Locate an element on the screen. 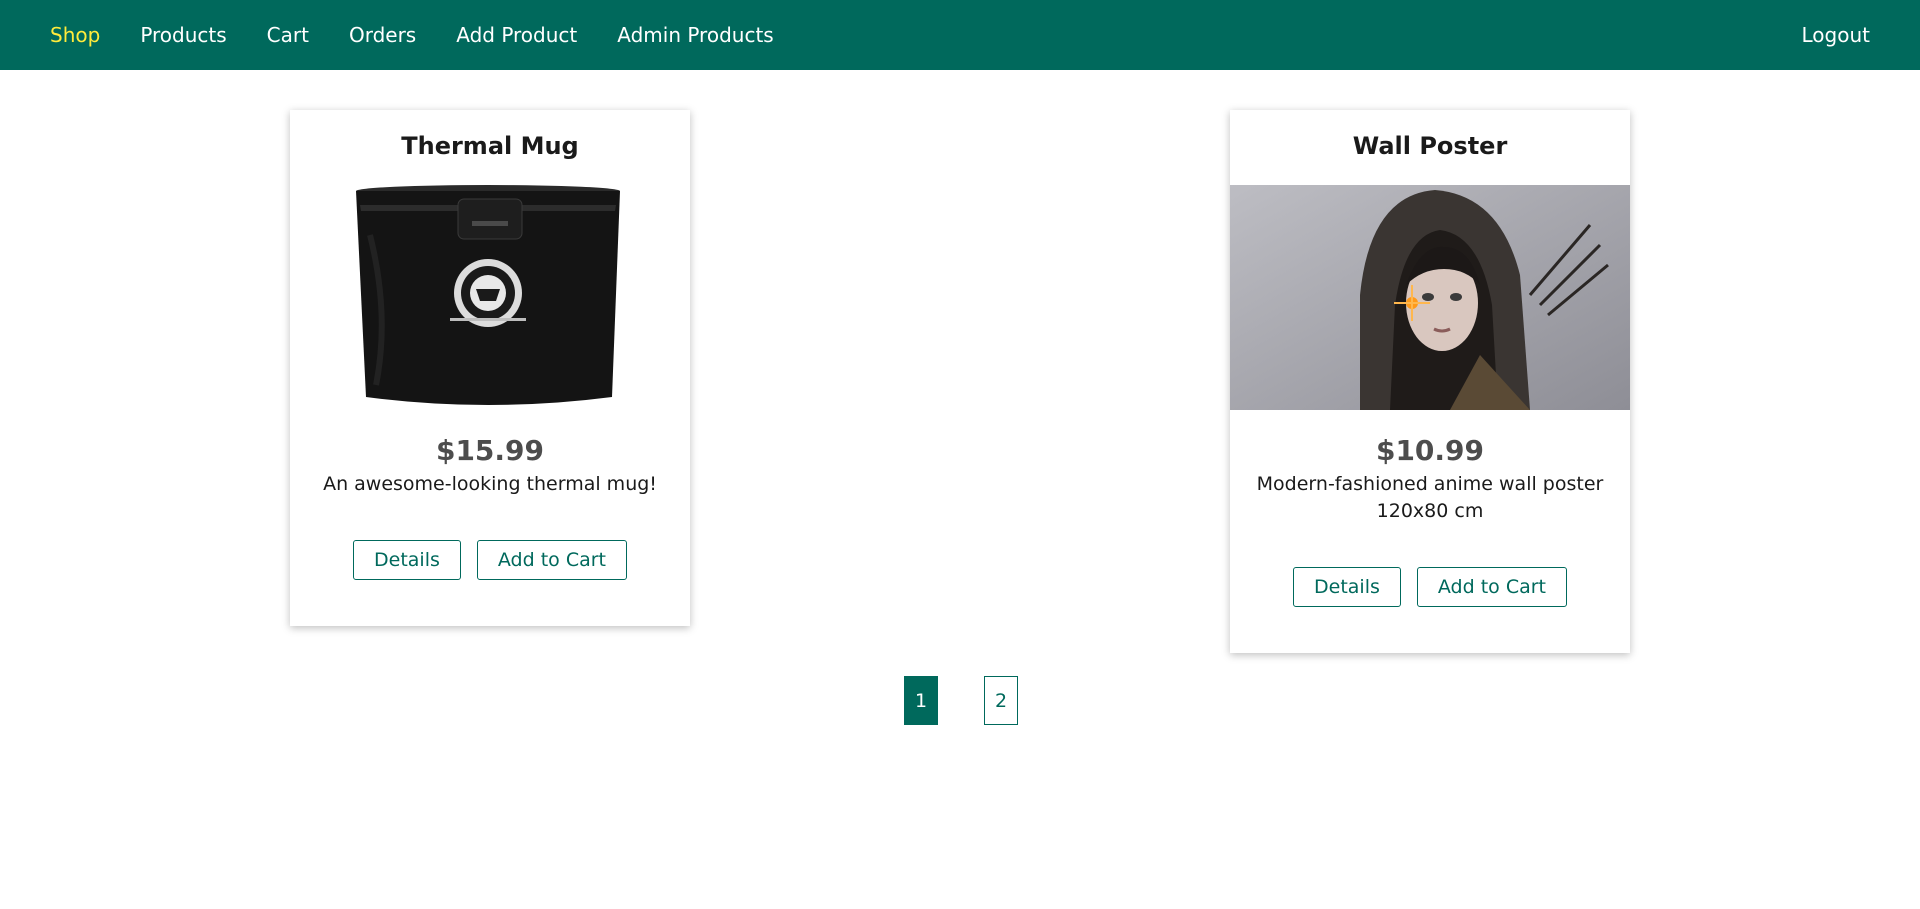  nav-orders-link: Orders is located at coordinates (382, 35).